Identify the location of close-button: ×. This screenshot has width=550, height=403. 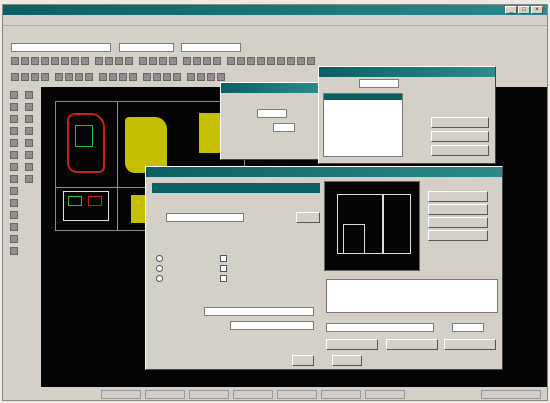
(537, 10).